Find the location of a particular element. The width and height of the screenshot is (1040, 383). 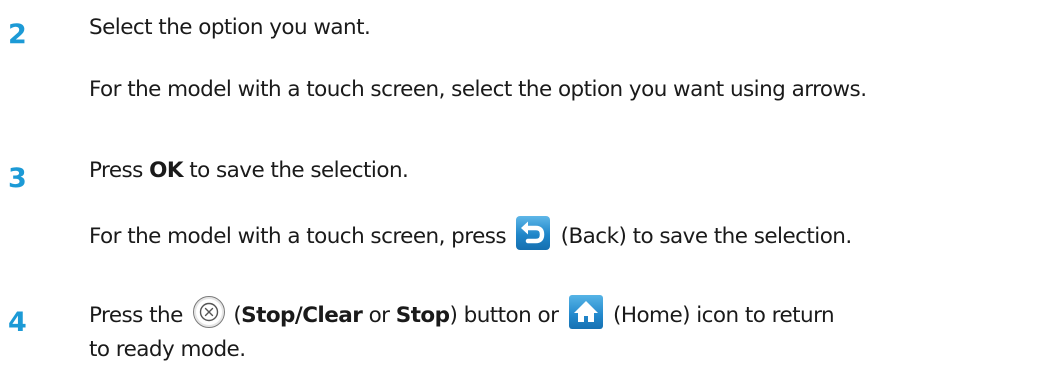

step-instruction: Press OK to save the selection. is located at coordinates (249, 170).